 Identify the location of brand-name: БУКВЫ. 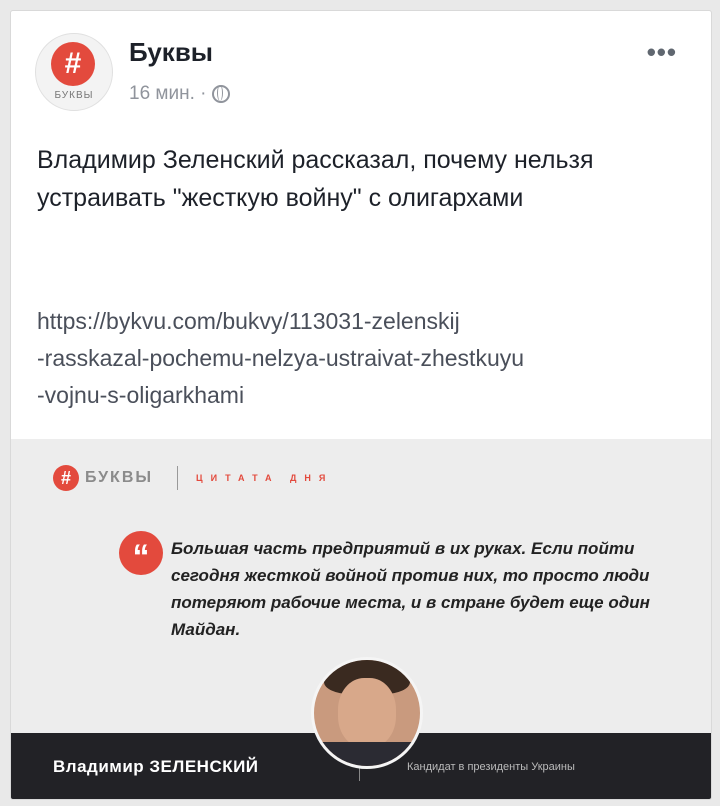
(119, 477).